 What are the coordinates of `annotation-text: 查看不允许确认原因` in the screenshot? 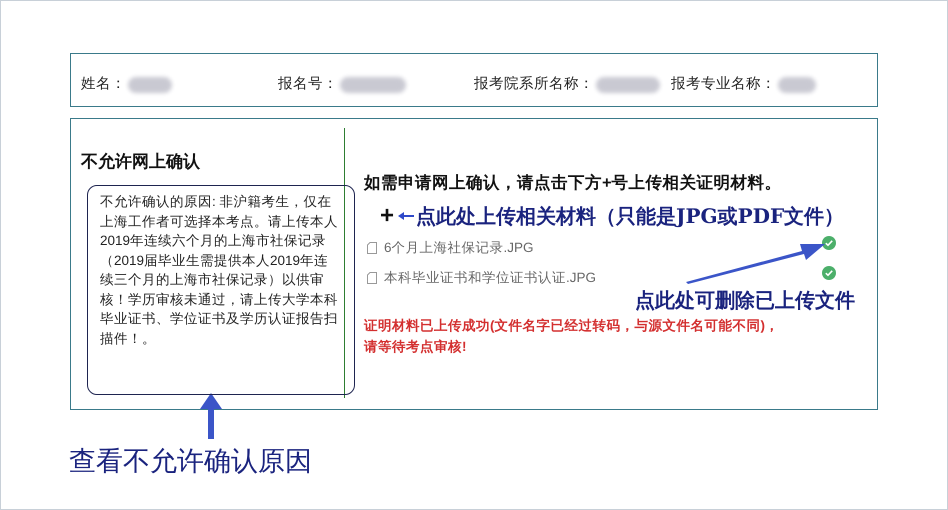 It's located at (190, 462).